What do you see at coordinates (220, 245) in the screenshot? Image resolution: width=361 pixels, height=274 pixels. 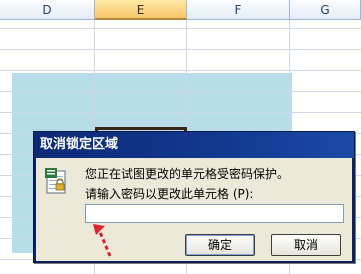 I see `ok-button: 确定` at bounding box center [220, 245].